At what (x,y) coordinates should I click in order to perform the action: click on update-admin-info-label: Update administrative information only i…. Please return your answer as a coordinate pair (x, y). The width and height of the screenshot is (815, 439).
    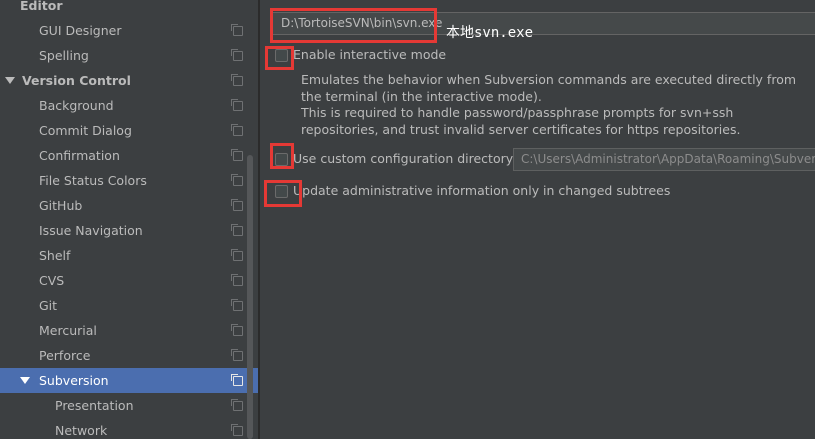
    Looking at the image, I should click on (481, 190).